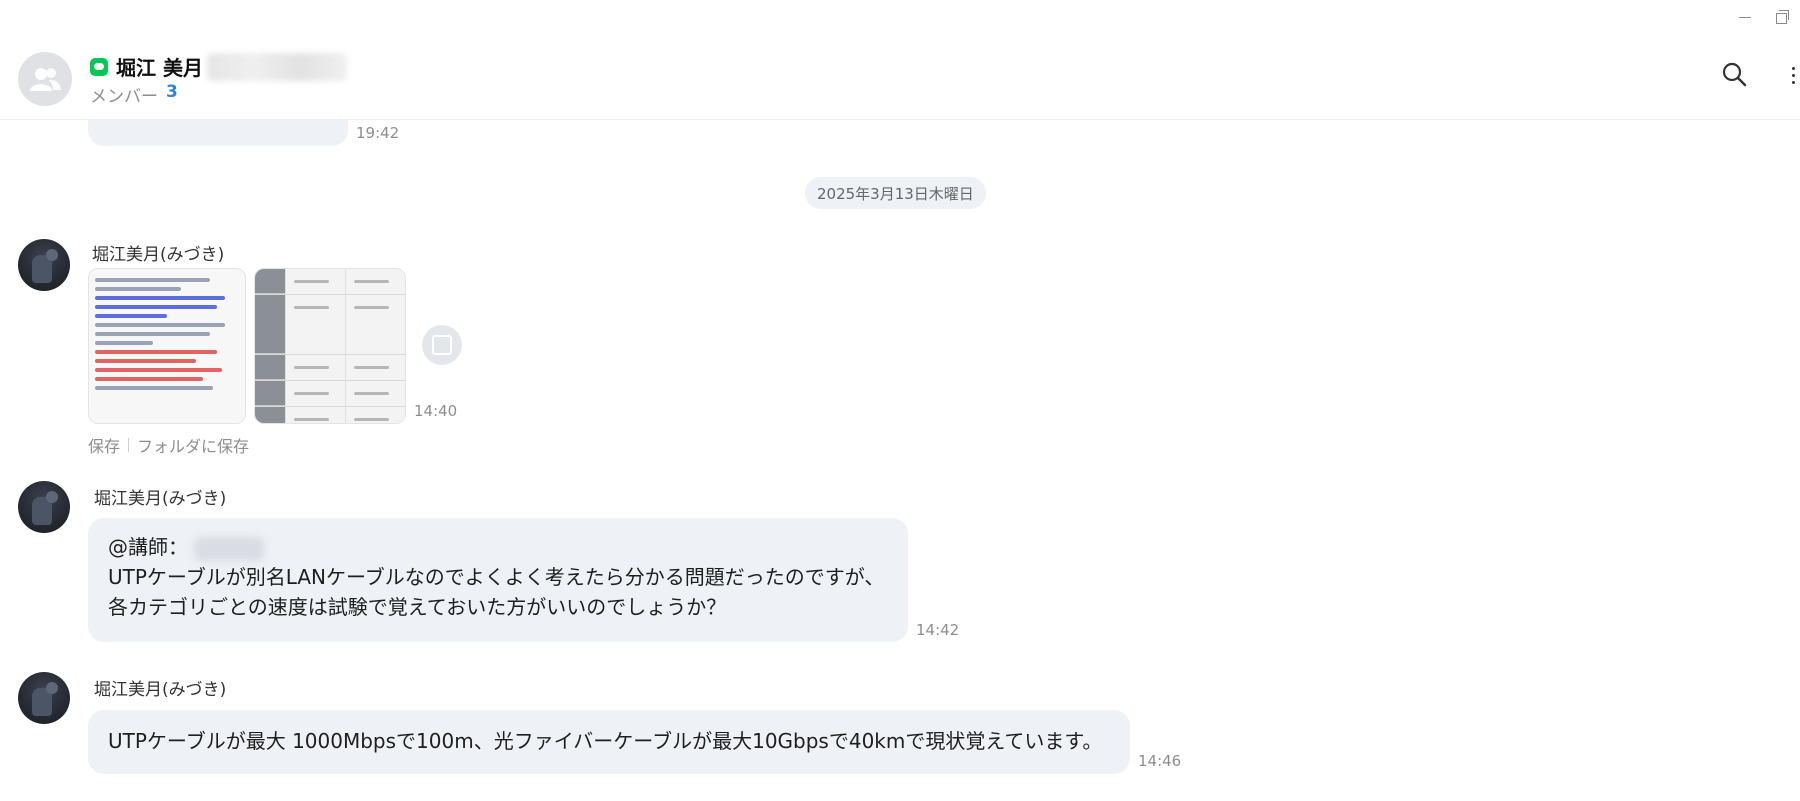 Image resolution: width=1800 pixels, height=801 pixels. Describe the element at coordinates (159, 66) in the screenshot. I see `chat-title: 堀江 美月` at that location.